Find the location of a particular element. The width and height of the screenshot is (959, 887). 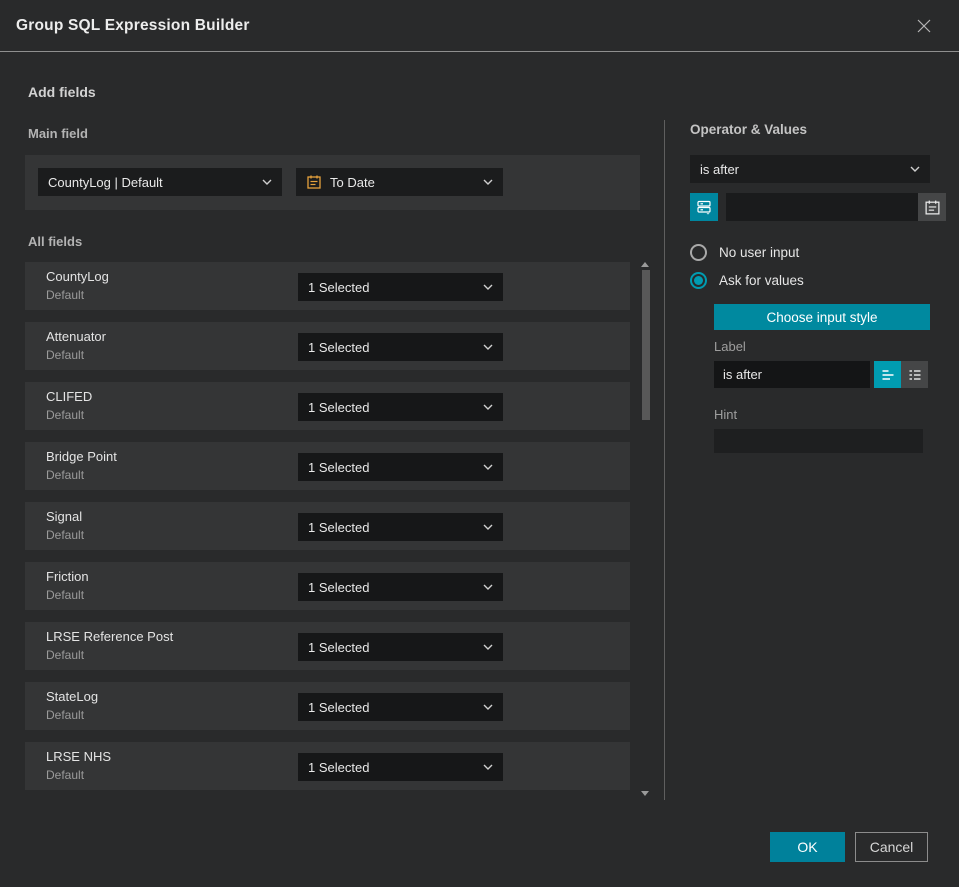

radio-ask-for-values: Ask for values is located at coordinates (747, 280).